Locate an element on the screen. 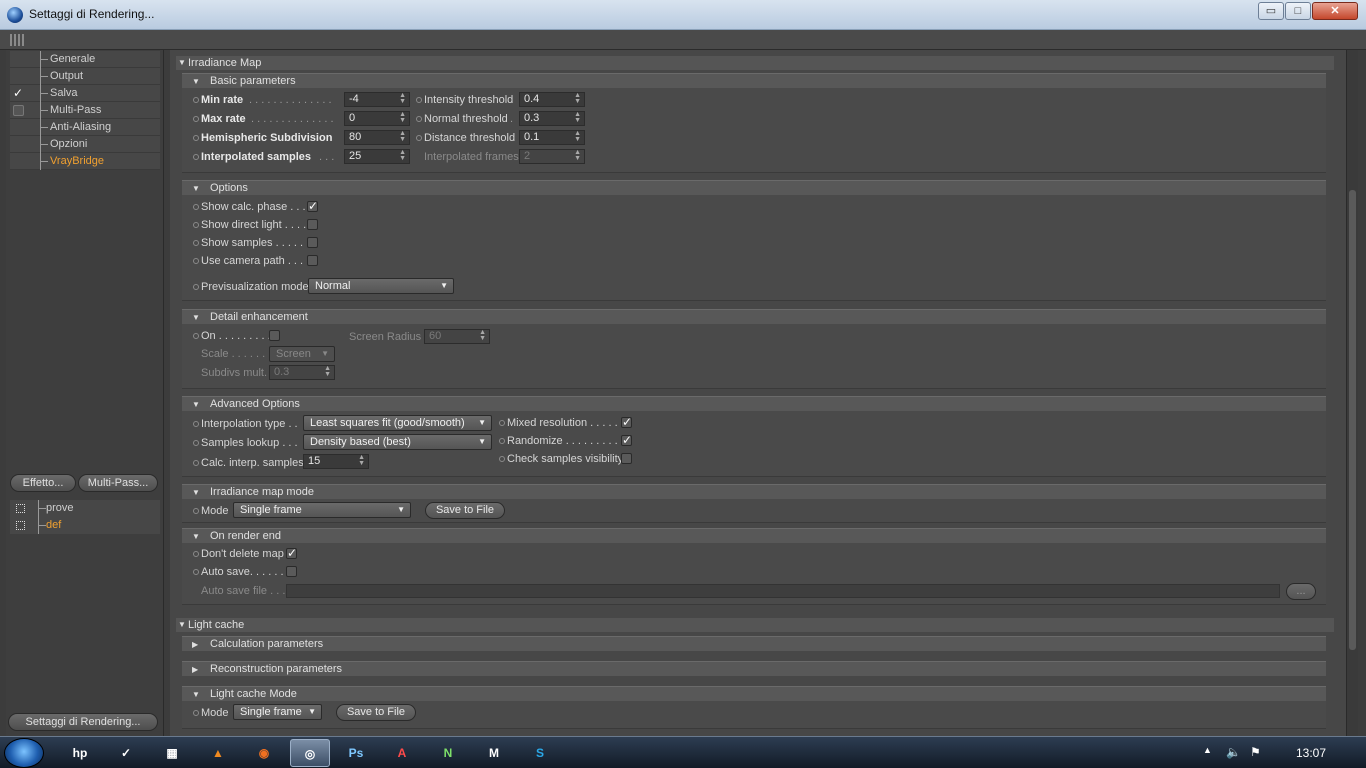 Image resolution: width=1366 pixels, height=768 pixels. max-rate-input: 0 ▲ ▼ is located at coordinates (377, 118).